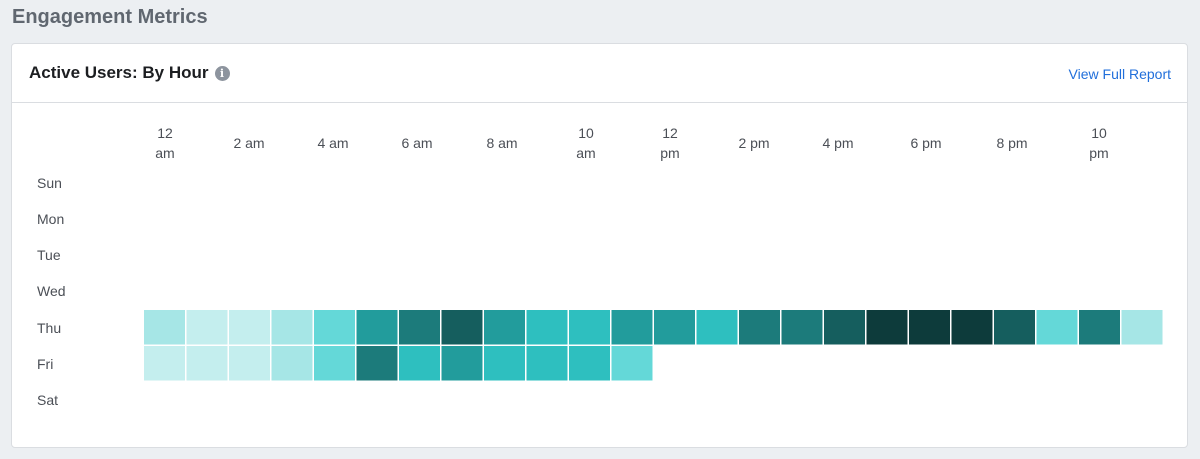 The width and height of the screenshot is (1200, 459). Describe the element at coordinates (753, 143) in the screenshot. I see `hour-label: 2 pm` at that location.